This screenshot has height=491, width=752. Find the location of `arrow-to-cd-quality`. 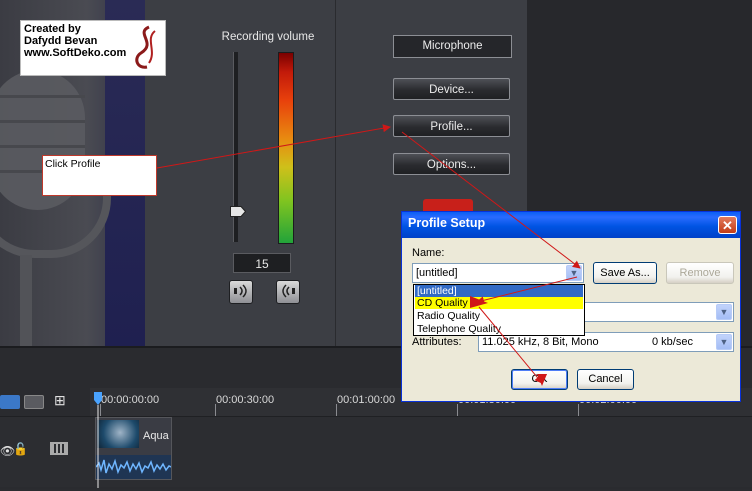

arrow-to-cd-quality is located at coordinates (527, 290).